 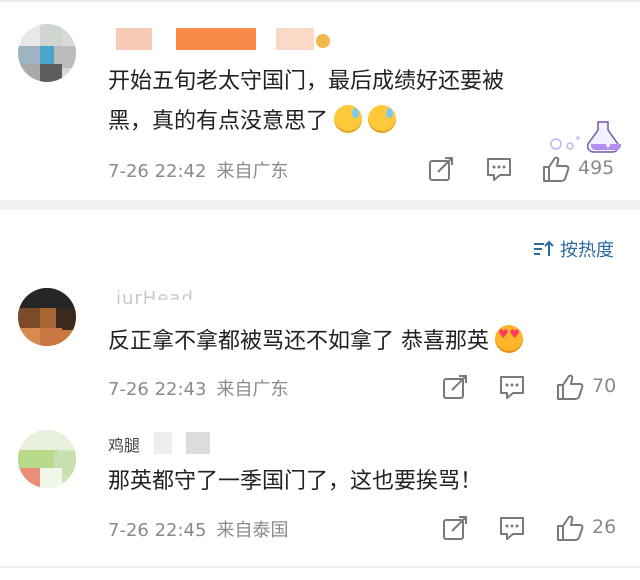 What do you see at coordinates (168, 443) in the screenshot?
I see `username-redacted: 鸡腿` at bounding box center [168, 443].